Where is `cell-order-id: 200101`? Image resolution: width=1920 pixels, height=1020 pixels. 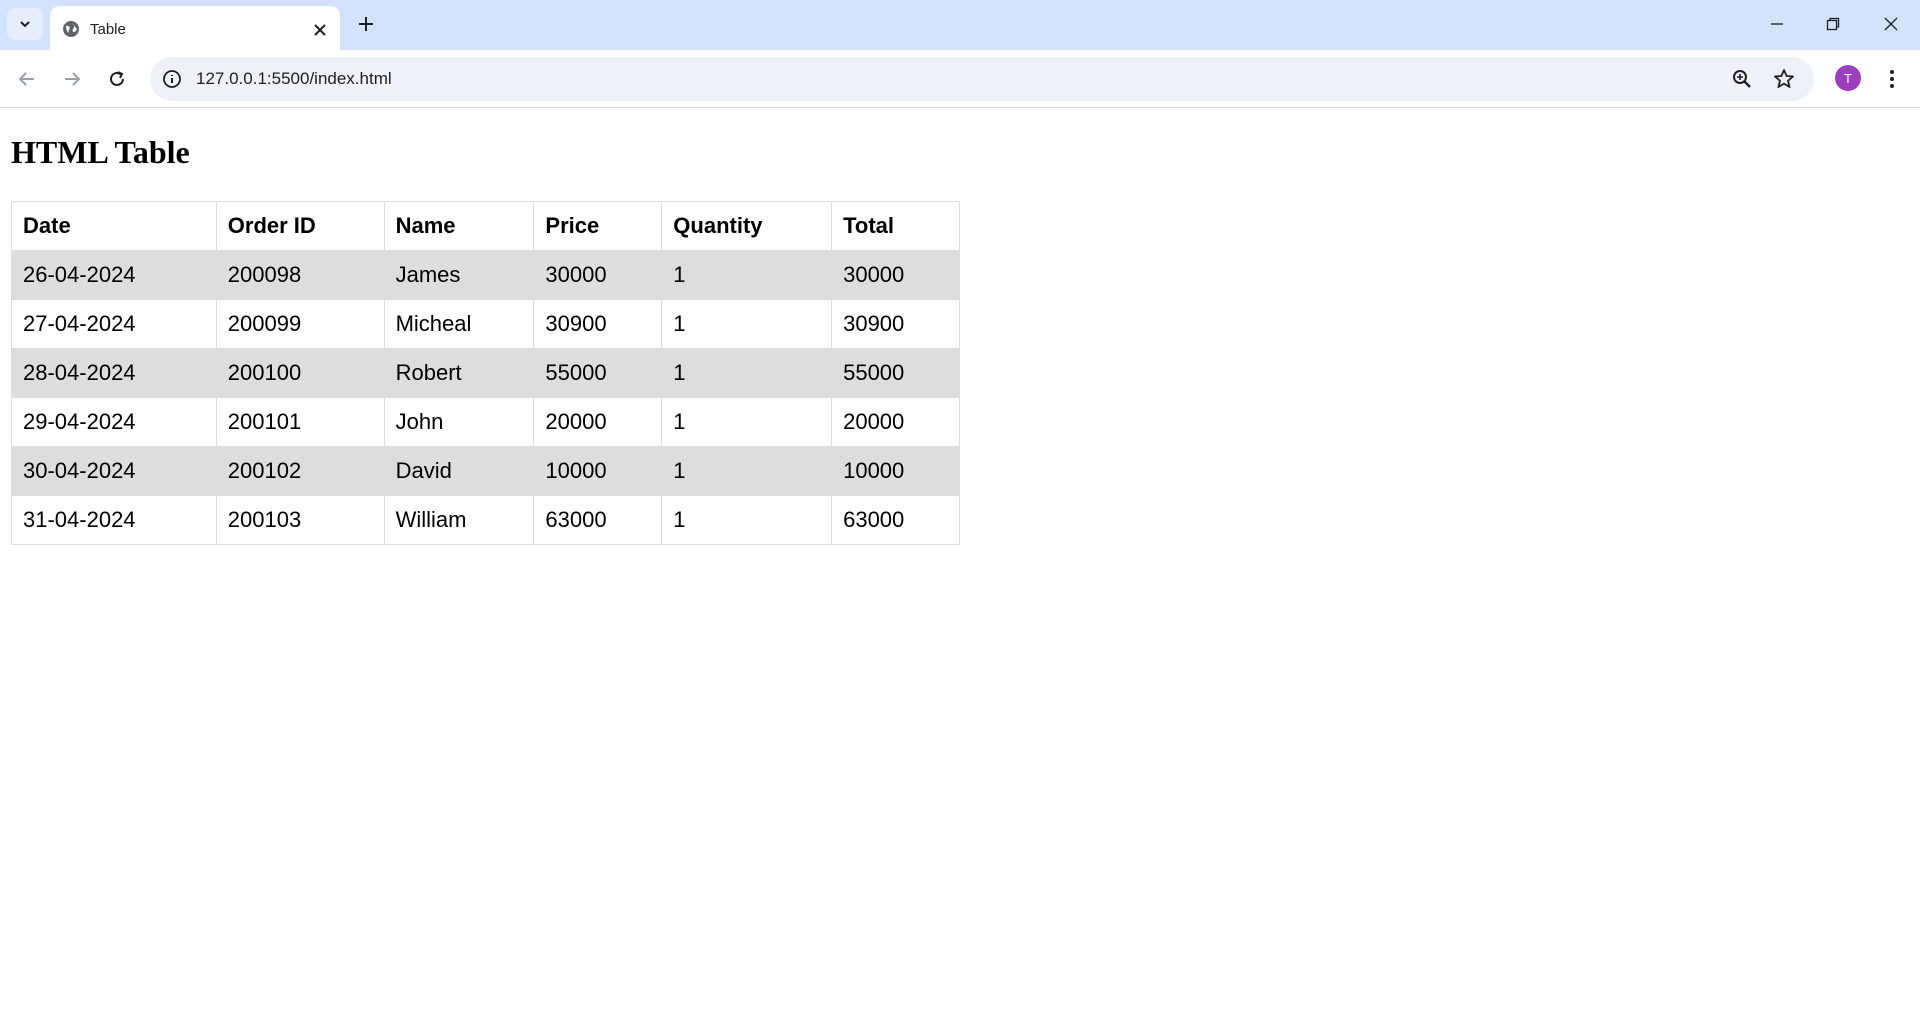 cell-order-id: 200101 is located at coordinates (300, 422).